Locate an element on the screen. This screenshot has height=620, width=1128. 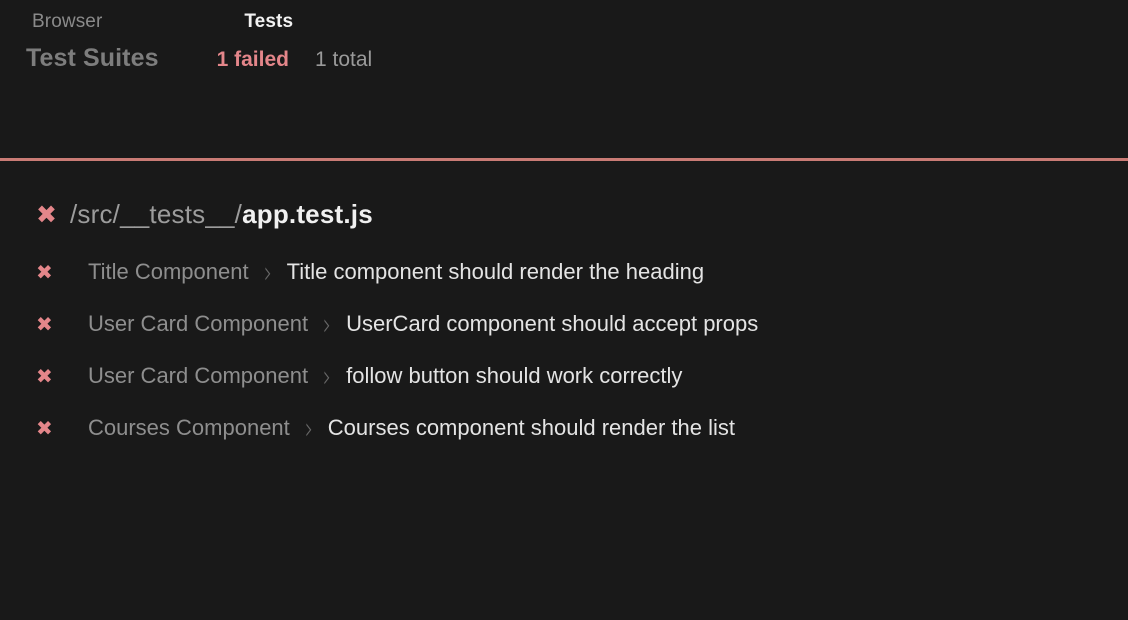
test-suites-summary: Test Suites 1 failed 1 total is located at coordinates (564, 79).